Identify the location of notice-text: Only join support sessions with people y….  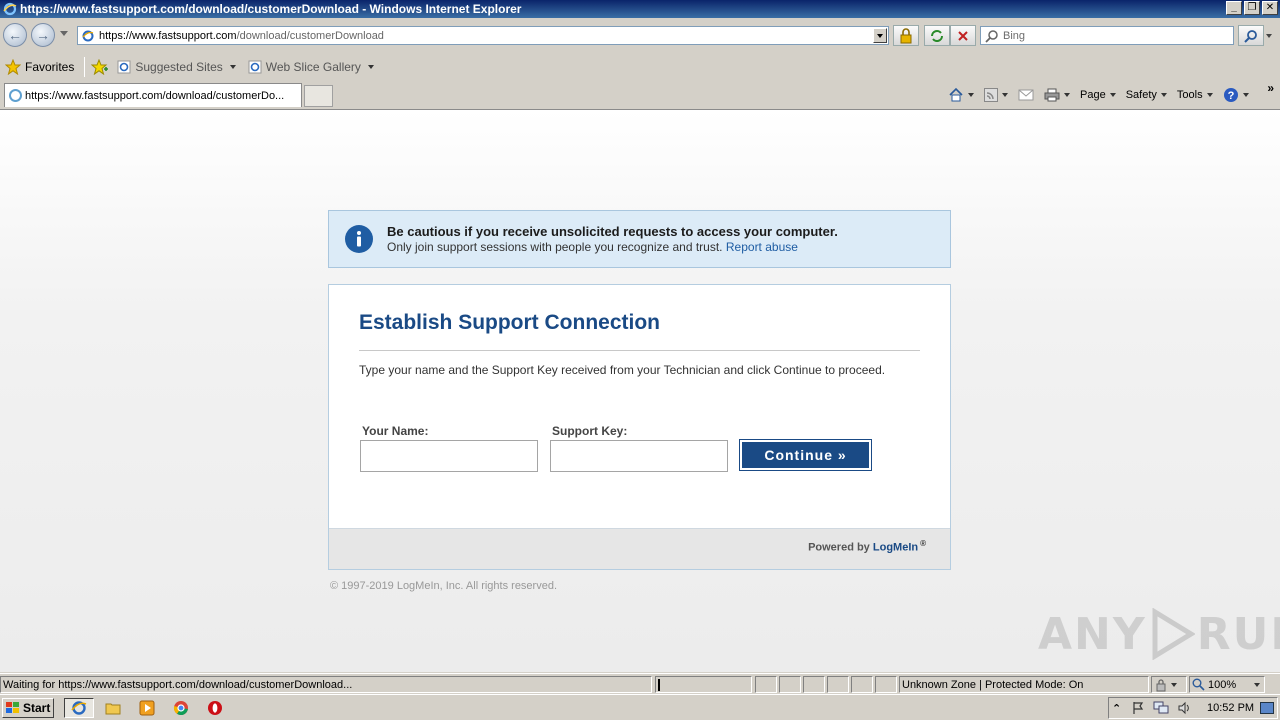
(555, 247).